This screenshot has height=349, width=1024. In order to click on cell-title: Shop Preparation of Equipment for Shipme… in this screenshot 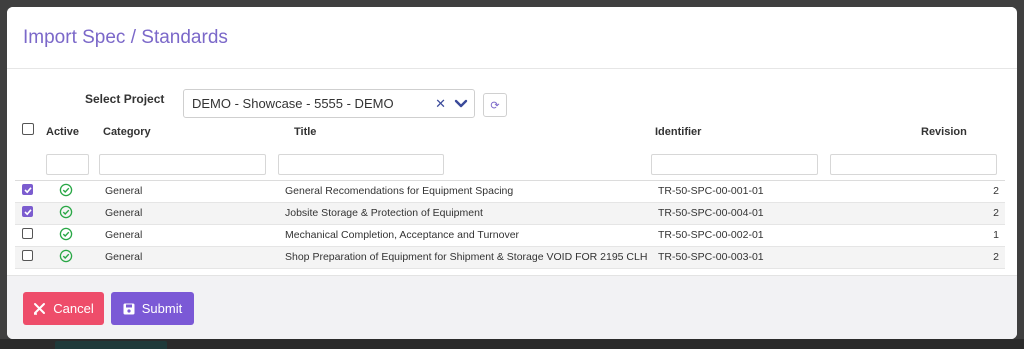, I will do `click(466, 257)`.